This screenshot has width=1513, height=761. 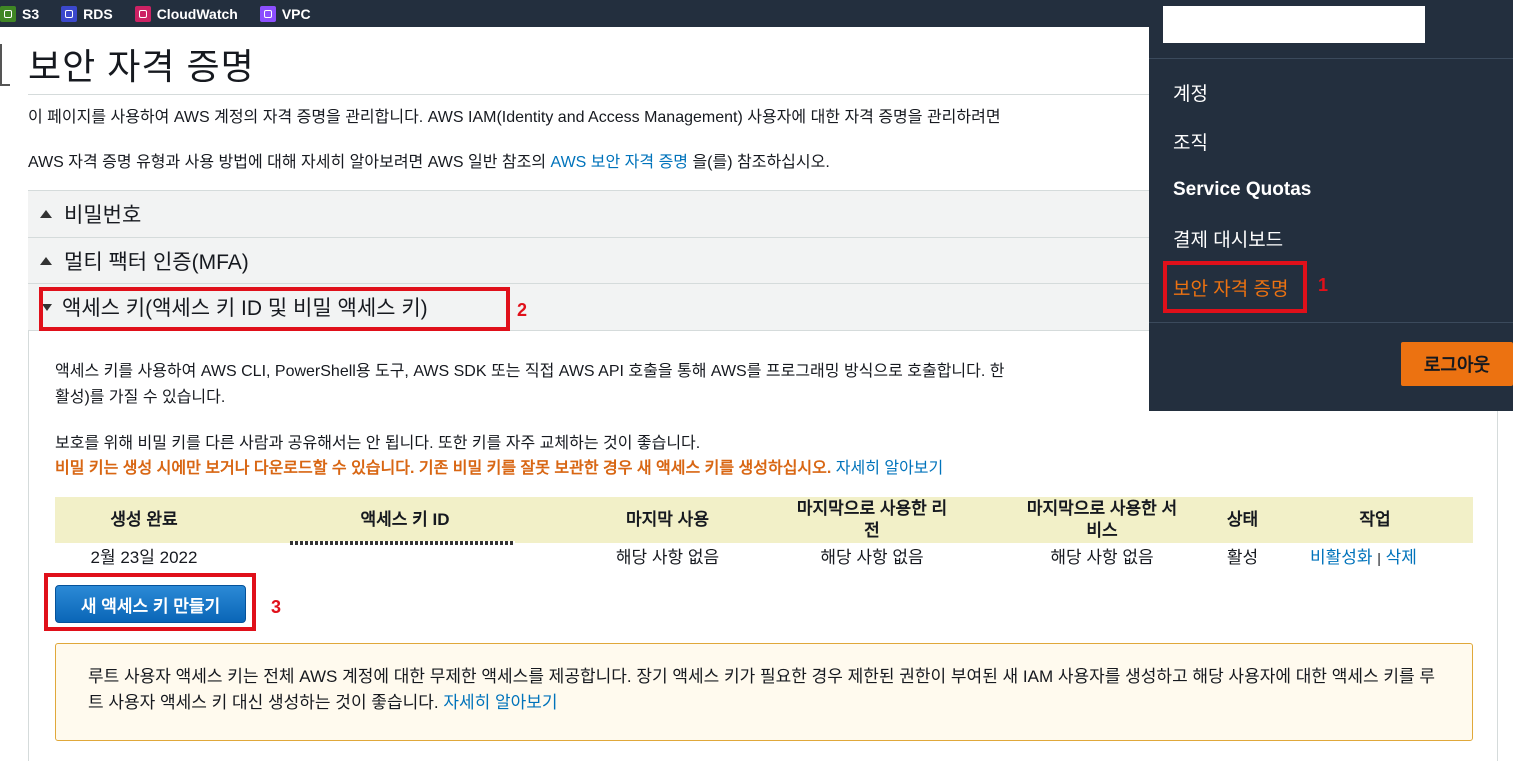 I want to click on column-status: 상태, so click(x=1242, y=520).